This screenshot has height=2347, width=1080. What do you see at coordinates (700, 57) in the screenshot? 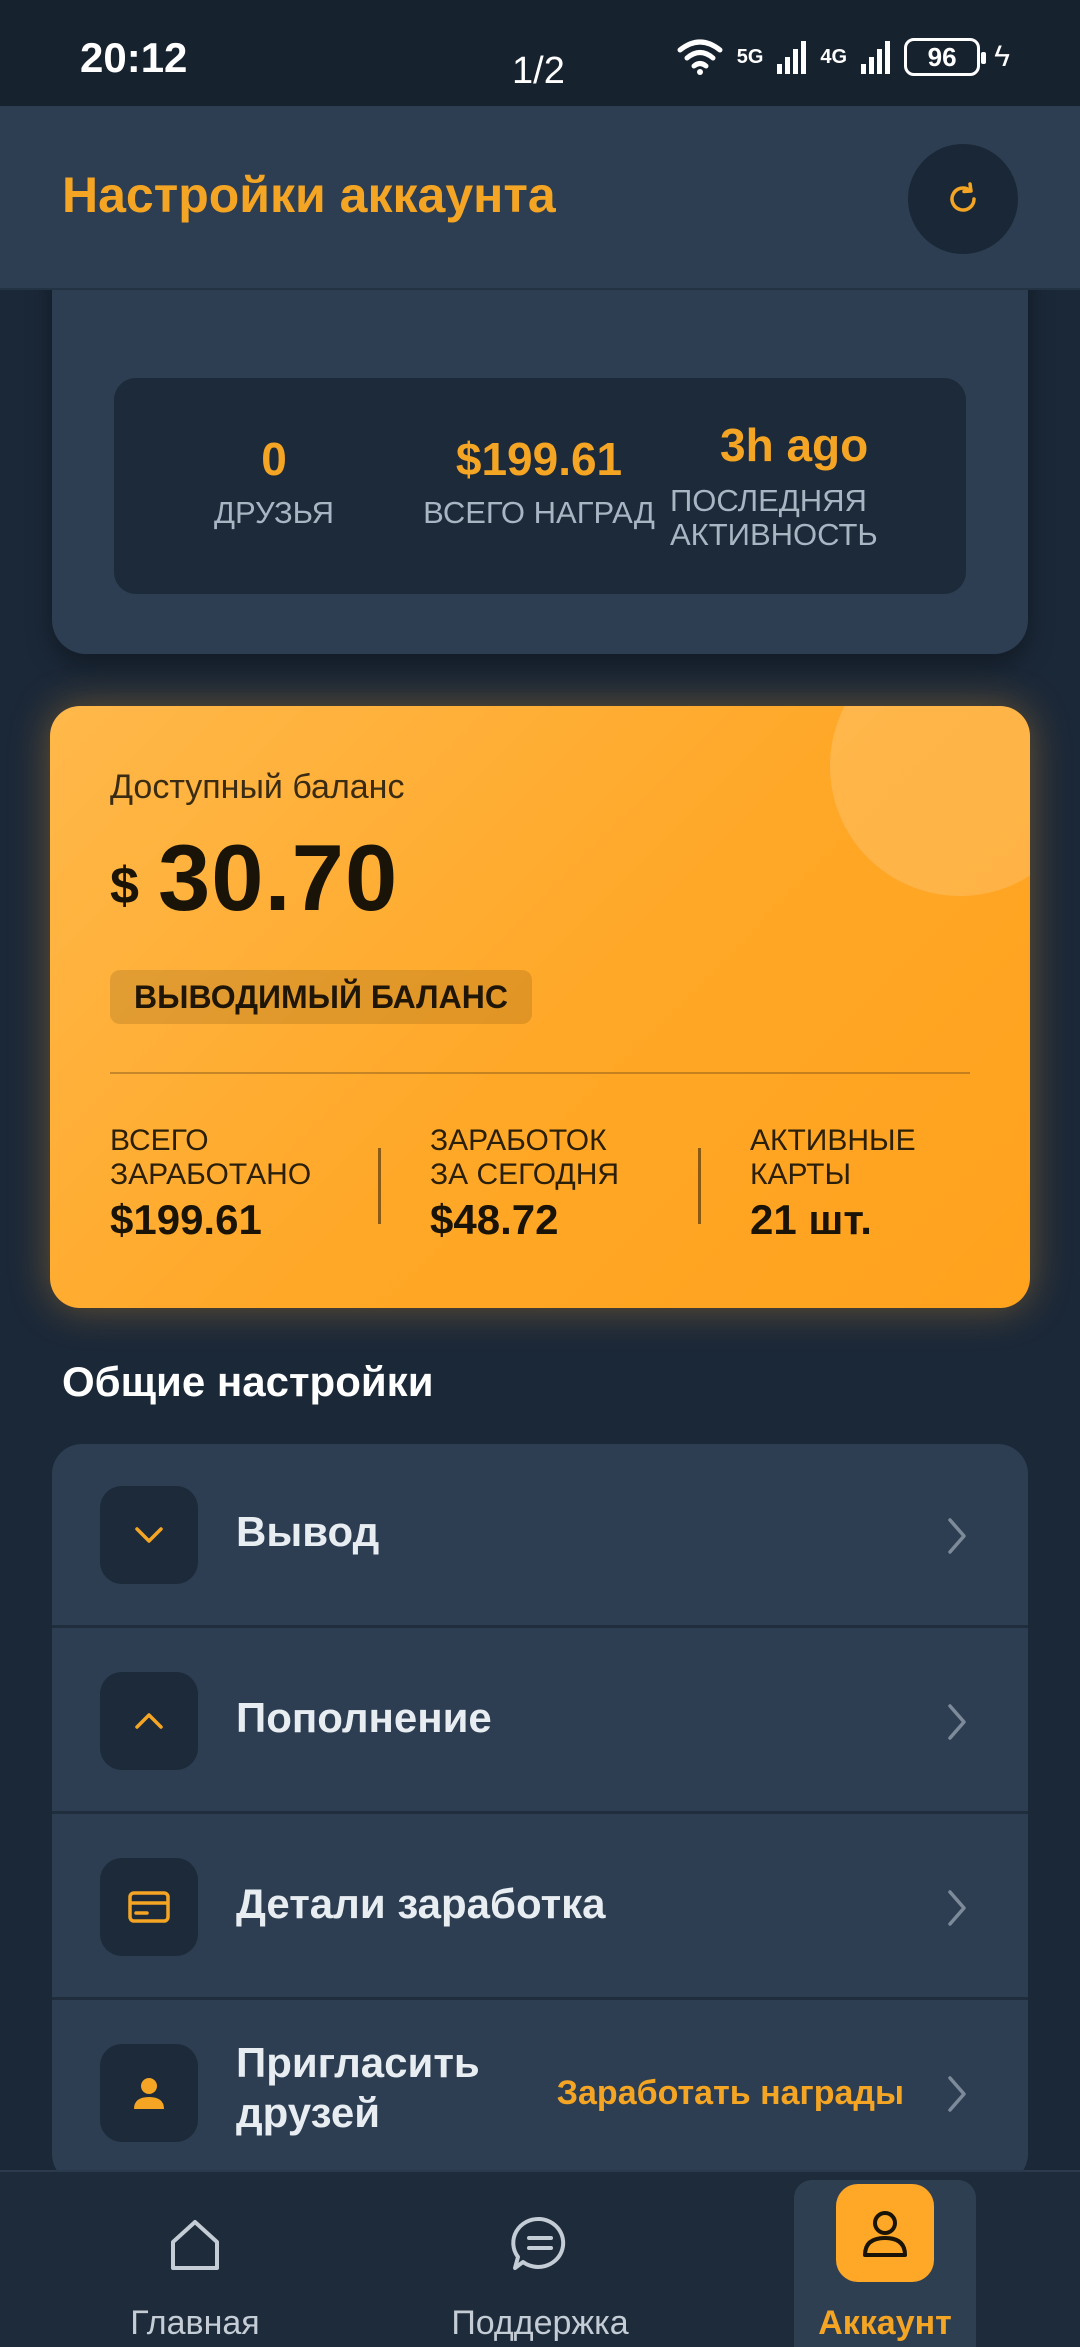
I see `wifi-icon` at bounding box center [700, 57].